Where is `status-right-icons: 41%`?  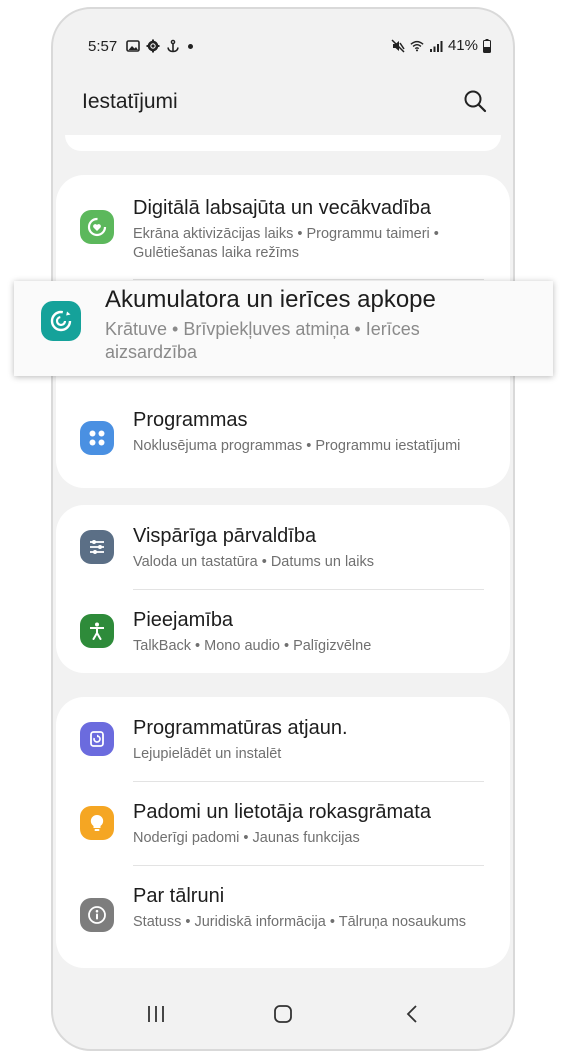 status-right-icons: 41% is located at coordinates (441, 45).